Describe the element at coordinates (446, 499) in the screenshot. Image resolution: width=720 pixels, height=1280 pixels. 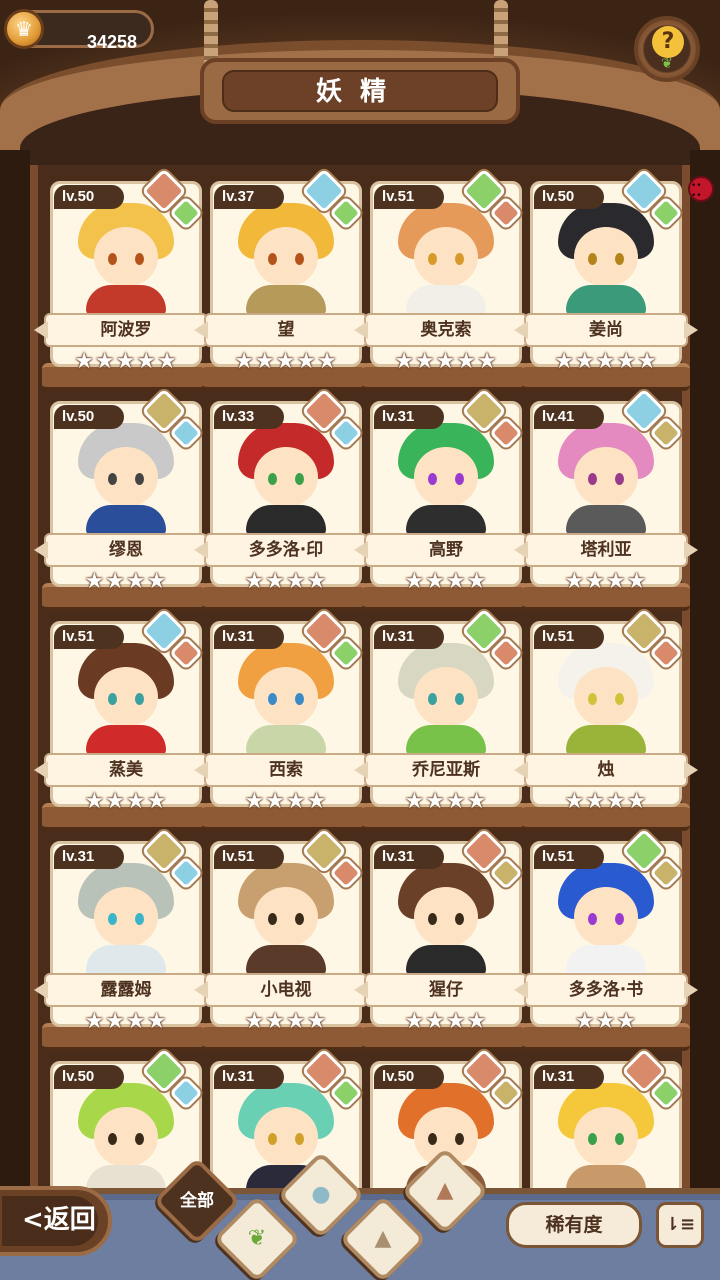
I see `fairy-card: lv.31 高野 ★★★★` at that location.